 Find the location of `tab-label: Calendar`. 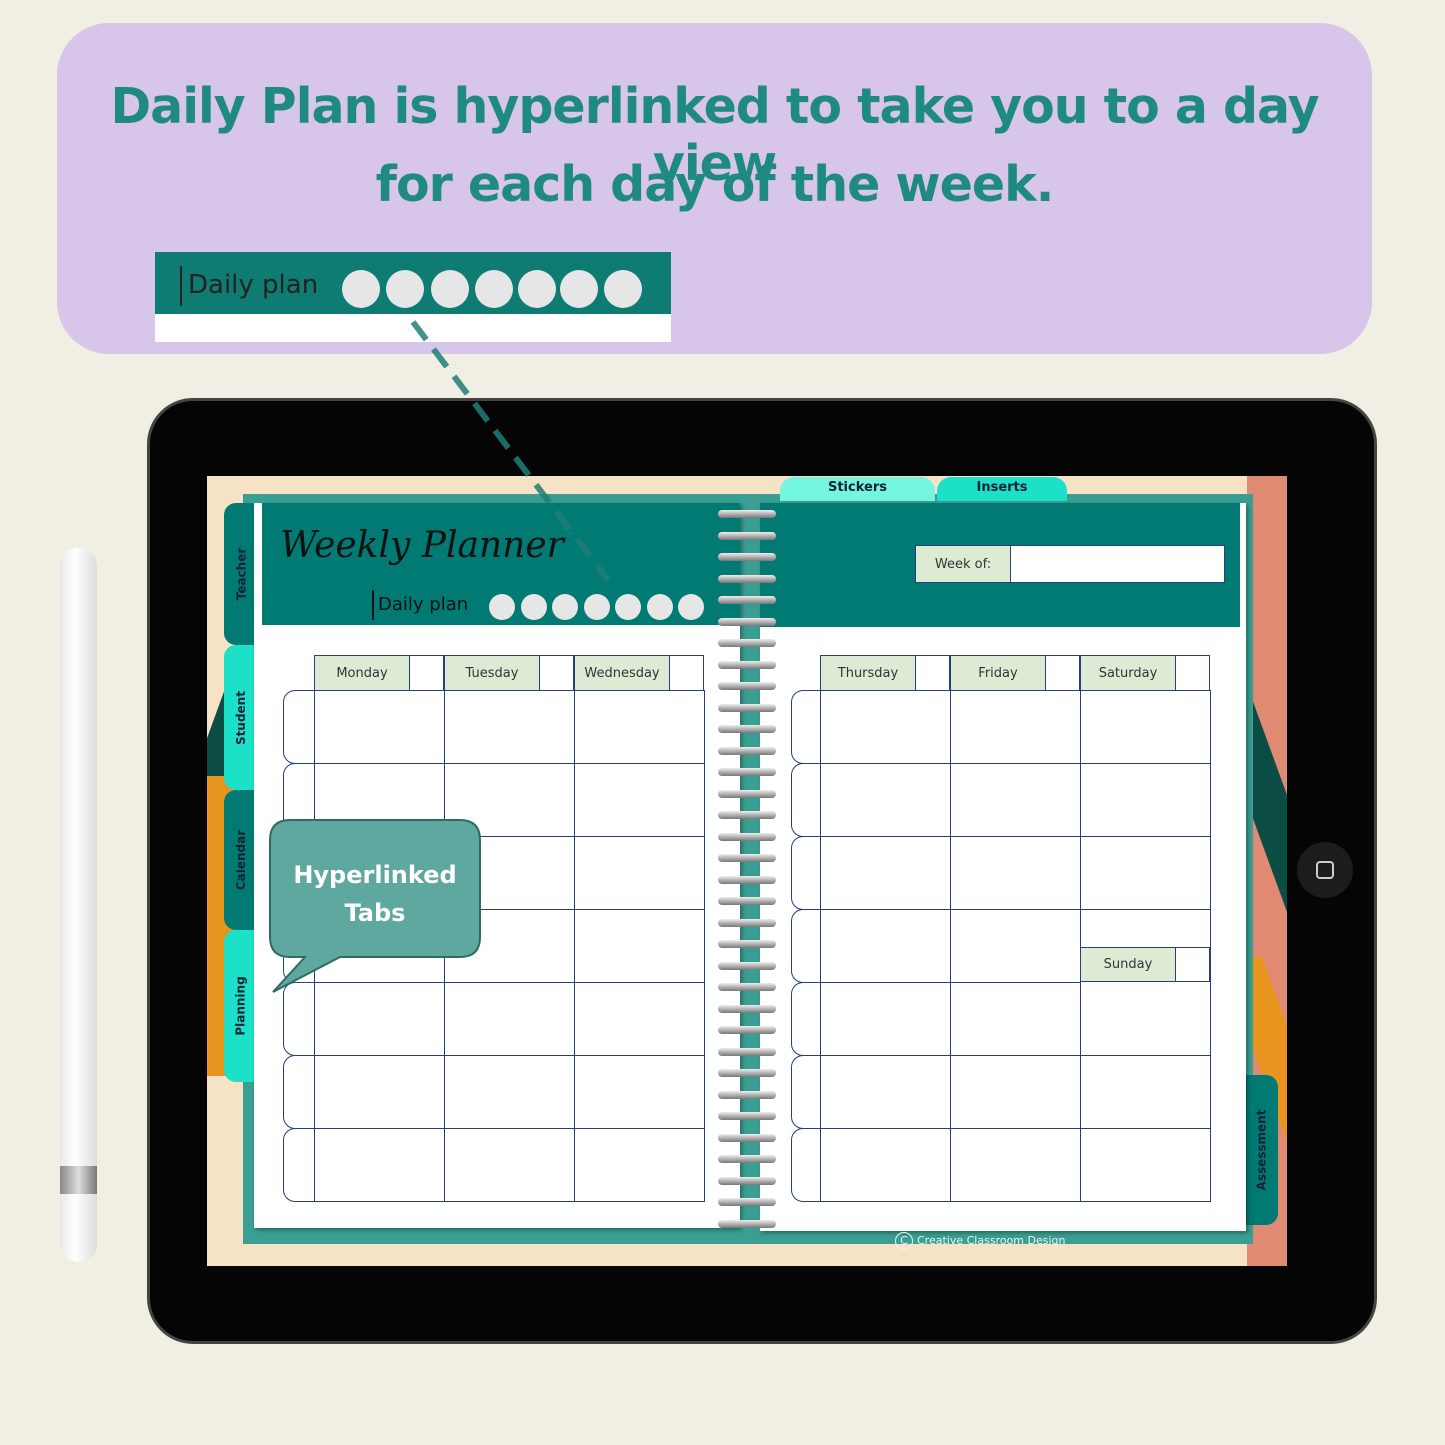

tab-label: Calendar is located at coordinates (241, 860).